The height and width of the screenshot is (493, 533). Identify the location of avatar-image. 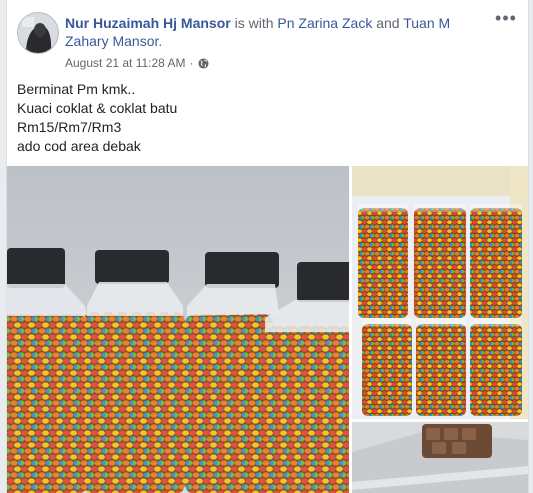
(38, 33).